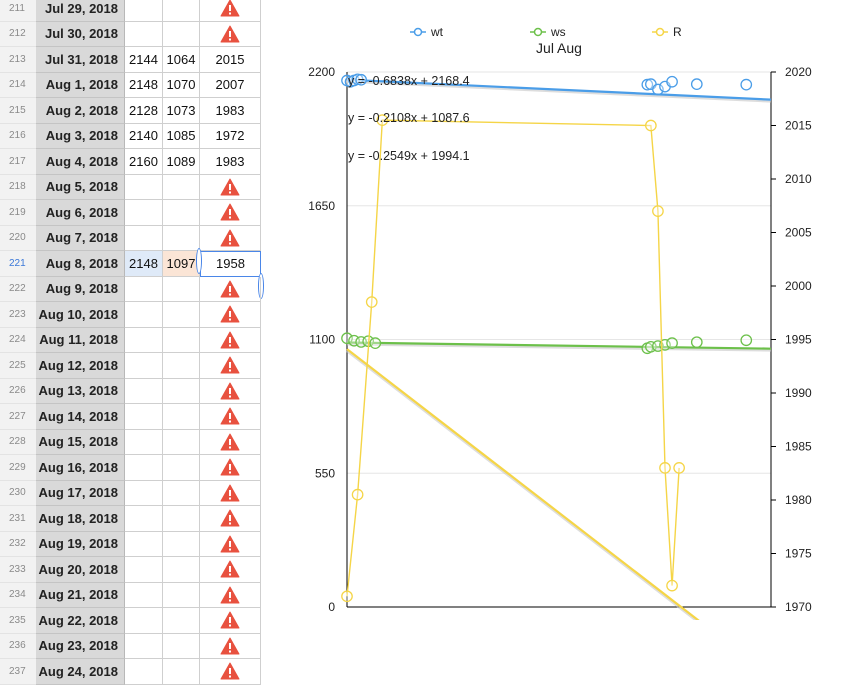 Image resolution: width=867 pixels, height=685 pixels. What do you see at coordinates (80, 595) in the screenshot?
I see `date-cell: Aug 21, 2018` at bounding box center [80, 595].